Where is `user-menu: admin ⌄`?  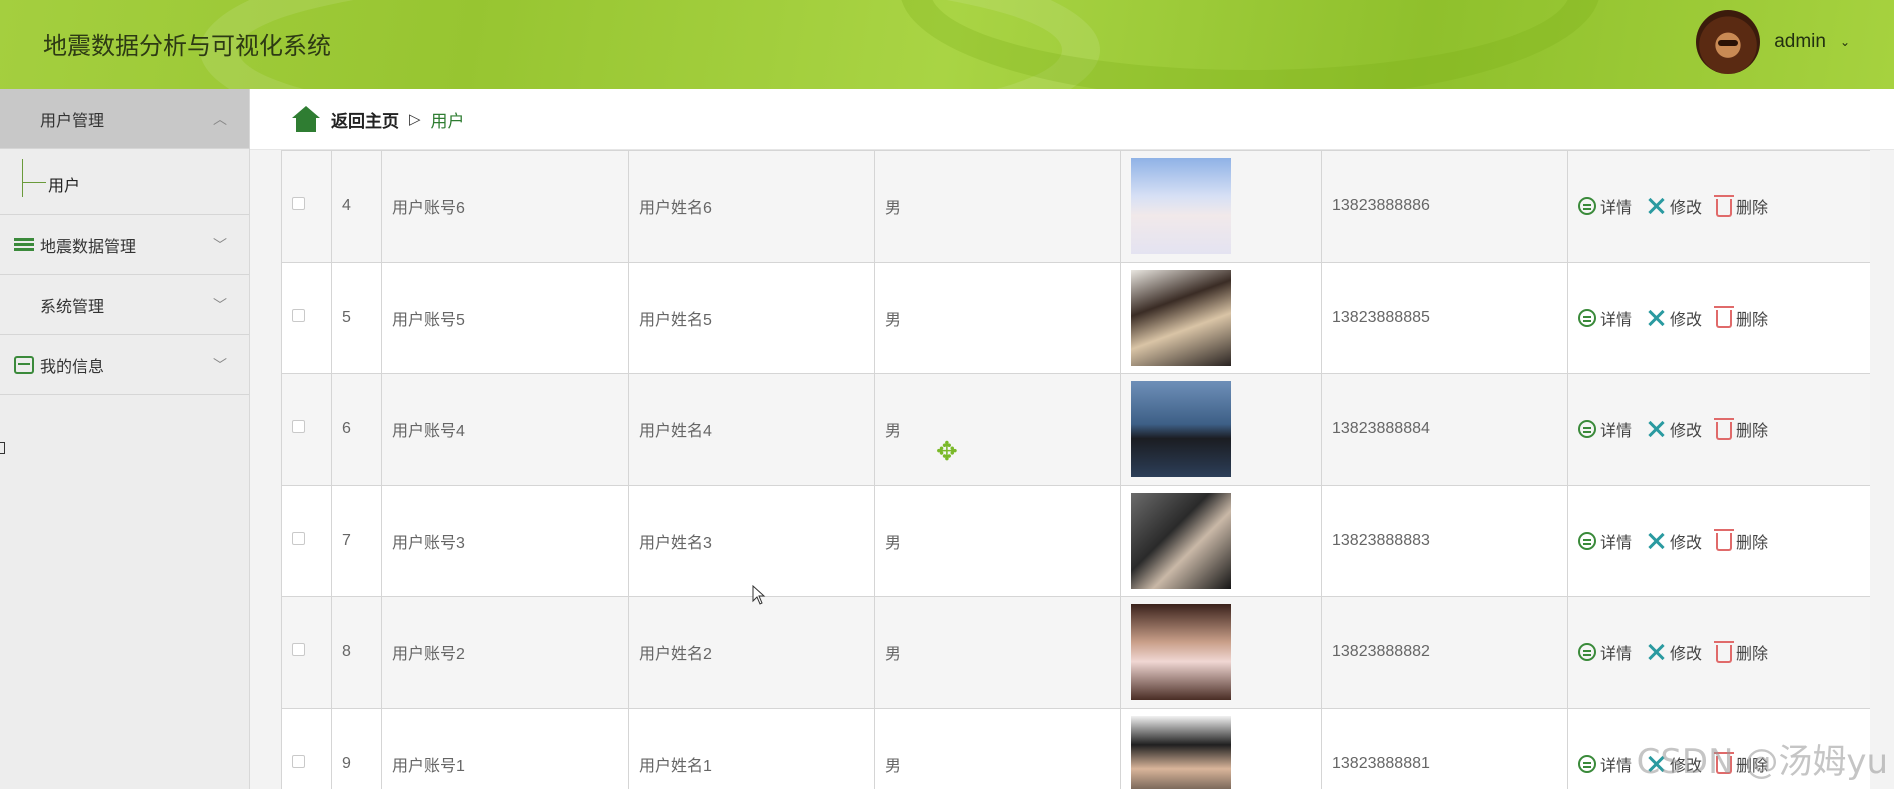 user-menu: admin ⌄ is located at coordinates (1773, 42).